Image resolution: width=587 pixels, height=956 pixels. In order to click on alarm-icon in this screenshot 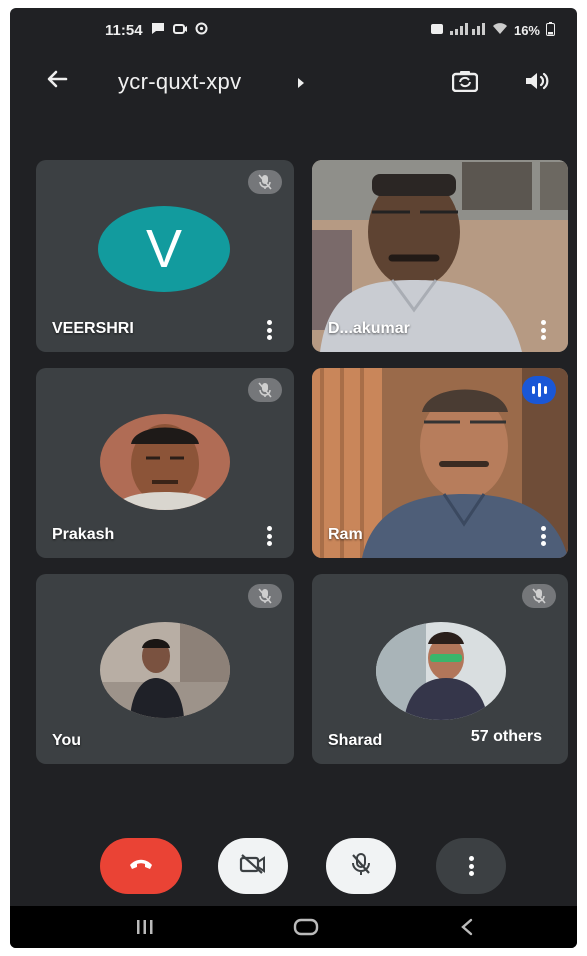, I will do `click(437, 30)`.